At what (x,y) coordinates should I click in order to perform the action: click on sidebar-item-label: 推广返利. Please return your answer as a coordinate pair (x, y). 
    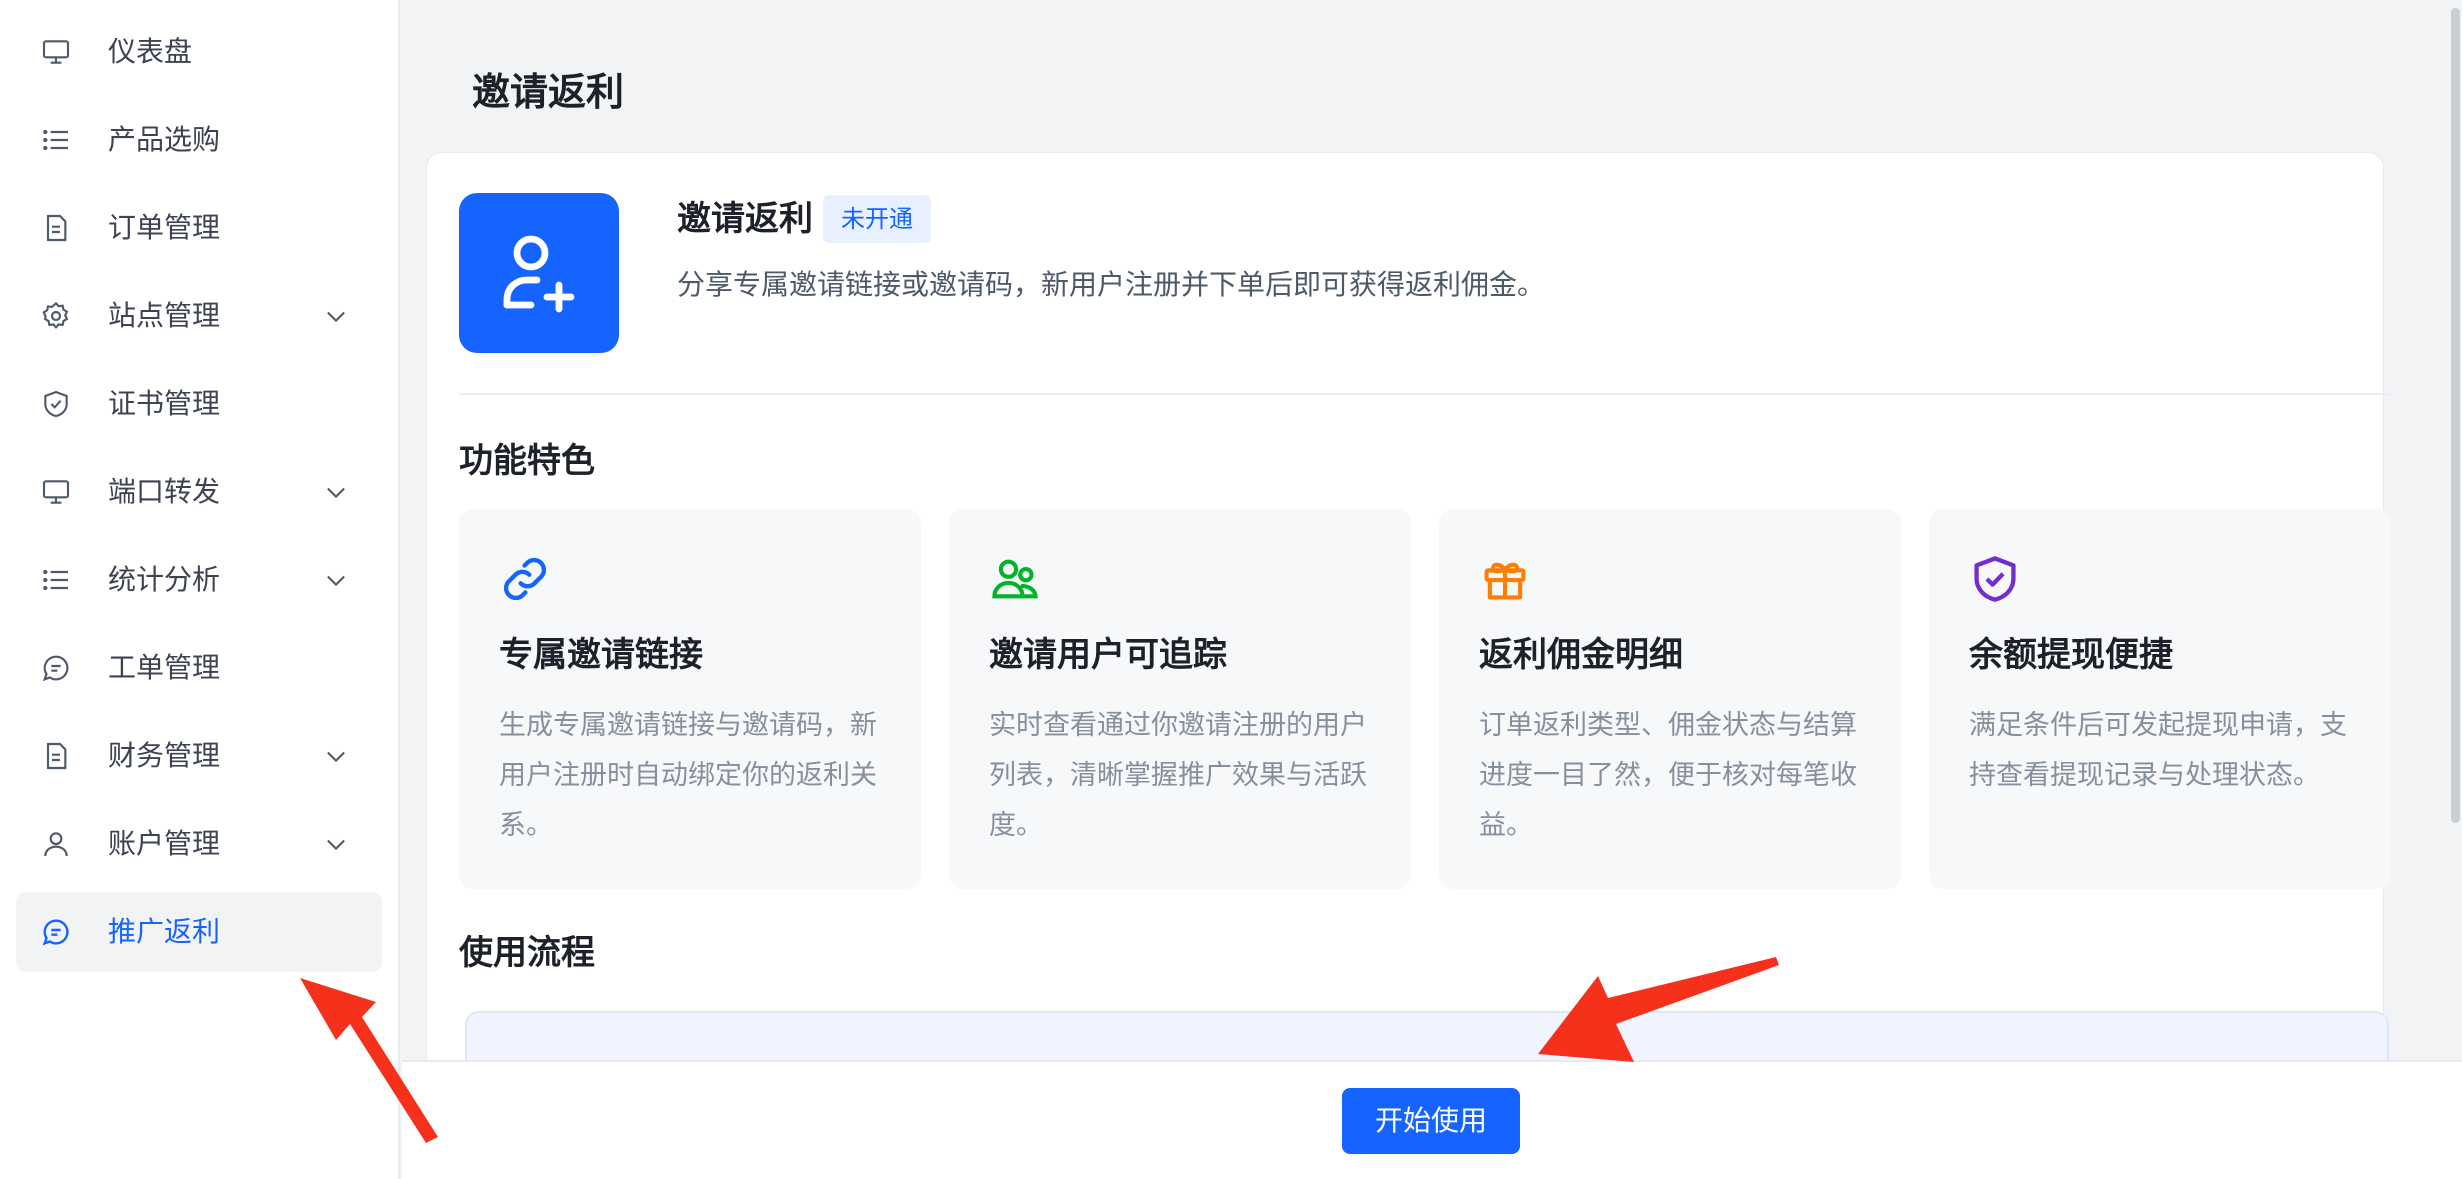
    Looking at the image, I should click on (164, 931).